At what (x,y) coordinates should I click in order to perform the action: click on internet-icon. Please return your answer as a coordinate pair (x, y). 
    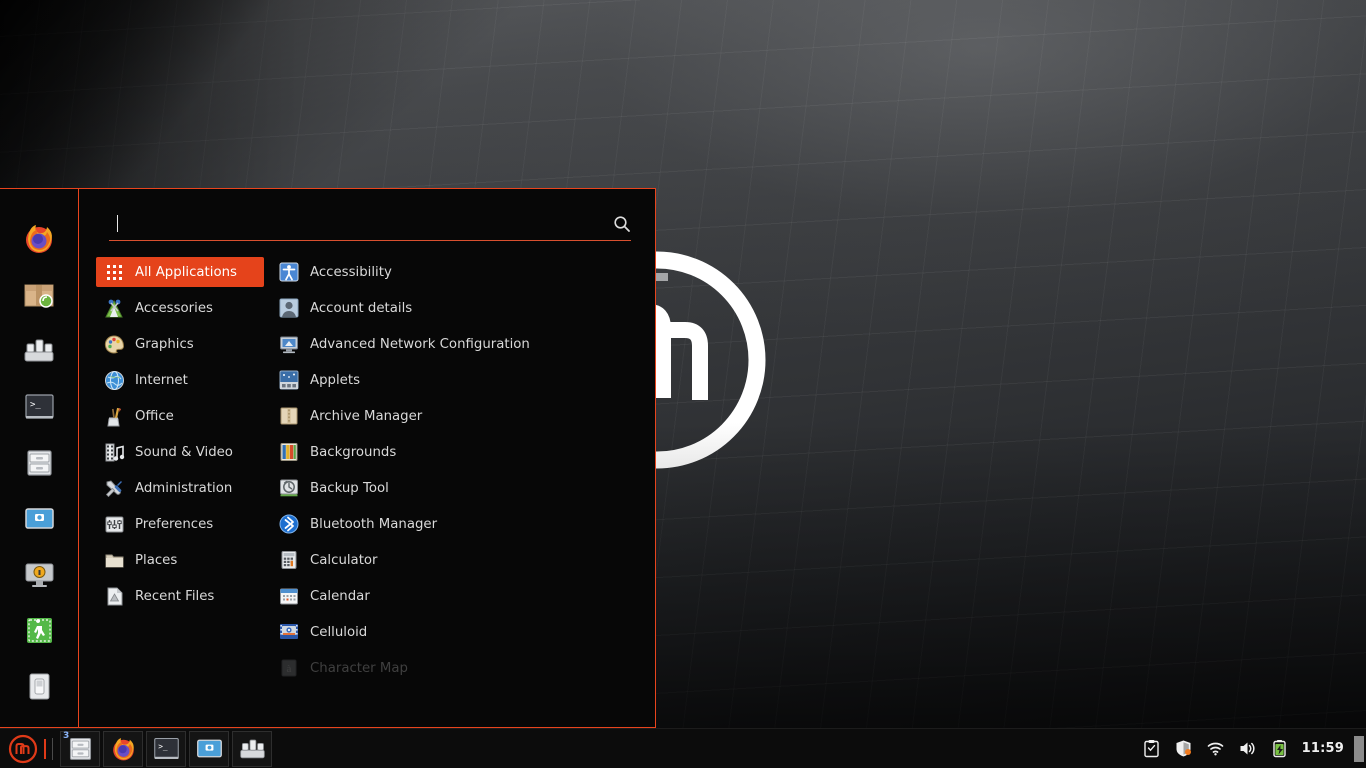
    Looking at the image, I should click on (114, 380).